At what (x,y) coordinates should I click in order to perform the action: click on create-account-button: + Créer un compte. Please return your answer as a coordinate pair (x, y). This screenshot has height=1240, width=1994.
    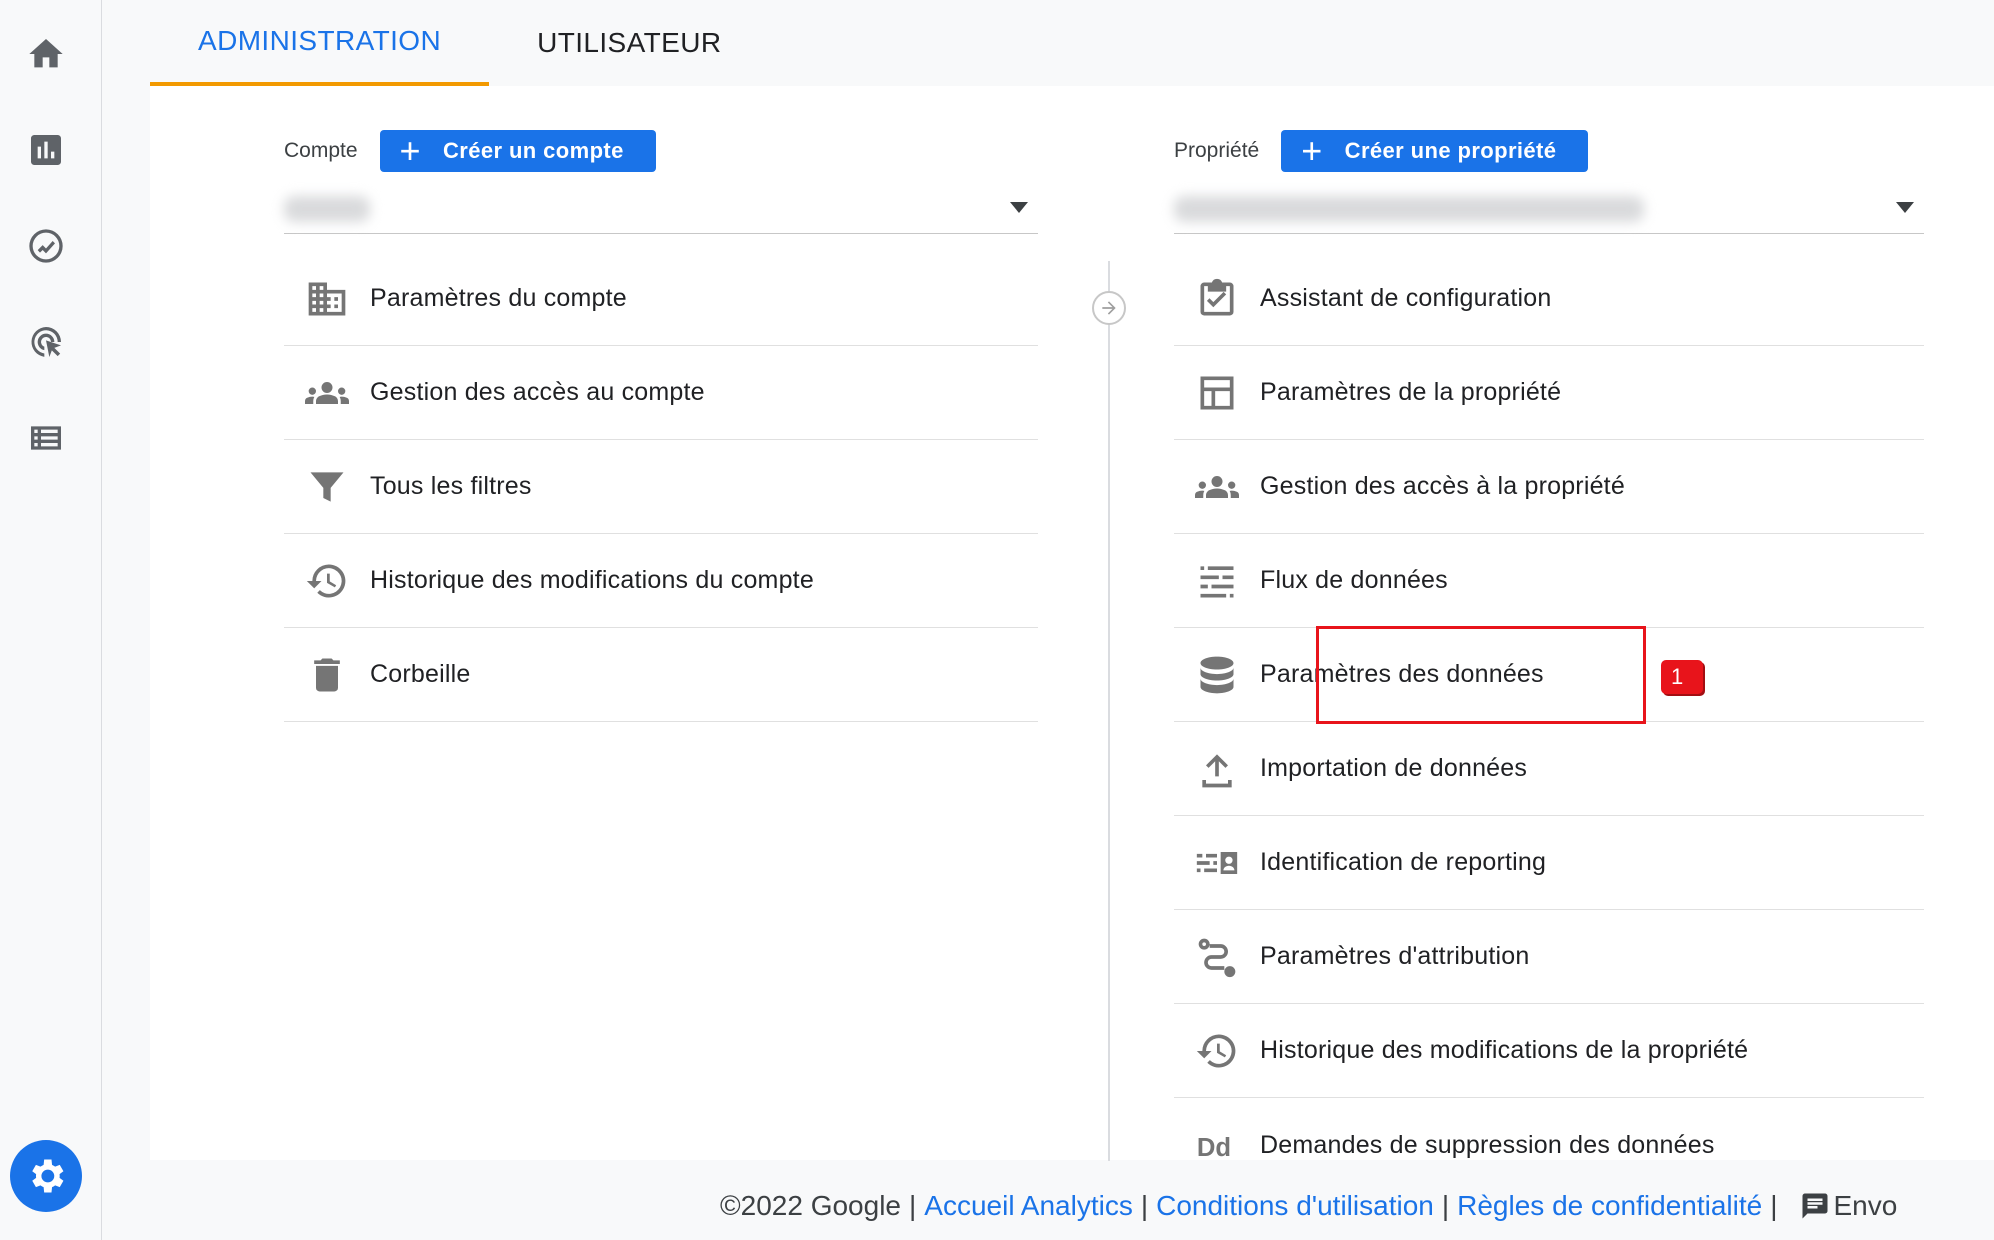
    Looking at the image, I should click on (517, 151).